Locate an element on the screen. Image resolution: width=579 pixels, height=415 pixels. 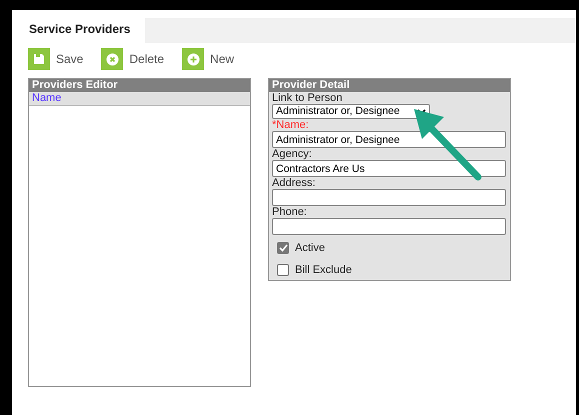
input-field: Contractors Are Us is located at coordinates (389, 168).